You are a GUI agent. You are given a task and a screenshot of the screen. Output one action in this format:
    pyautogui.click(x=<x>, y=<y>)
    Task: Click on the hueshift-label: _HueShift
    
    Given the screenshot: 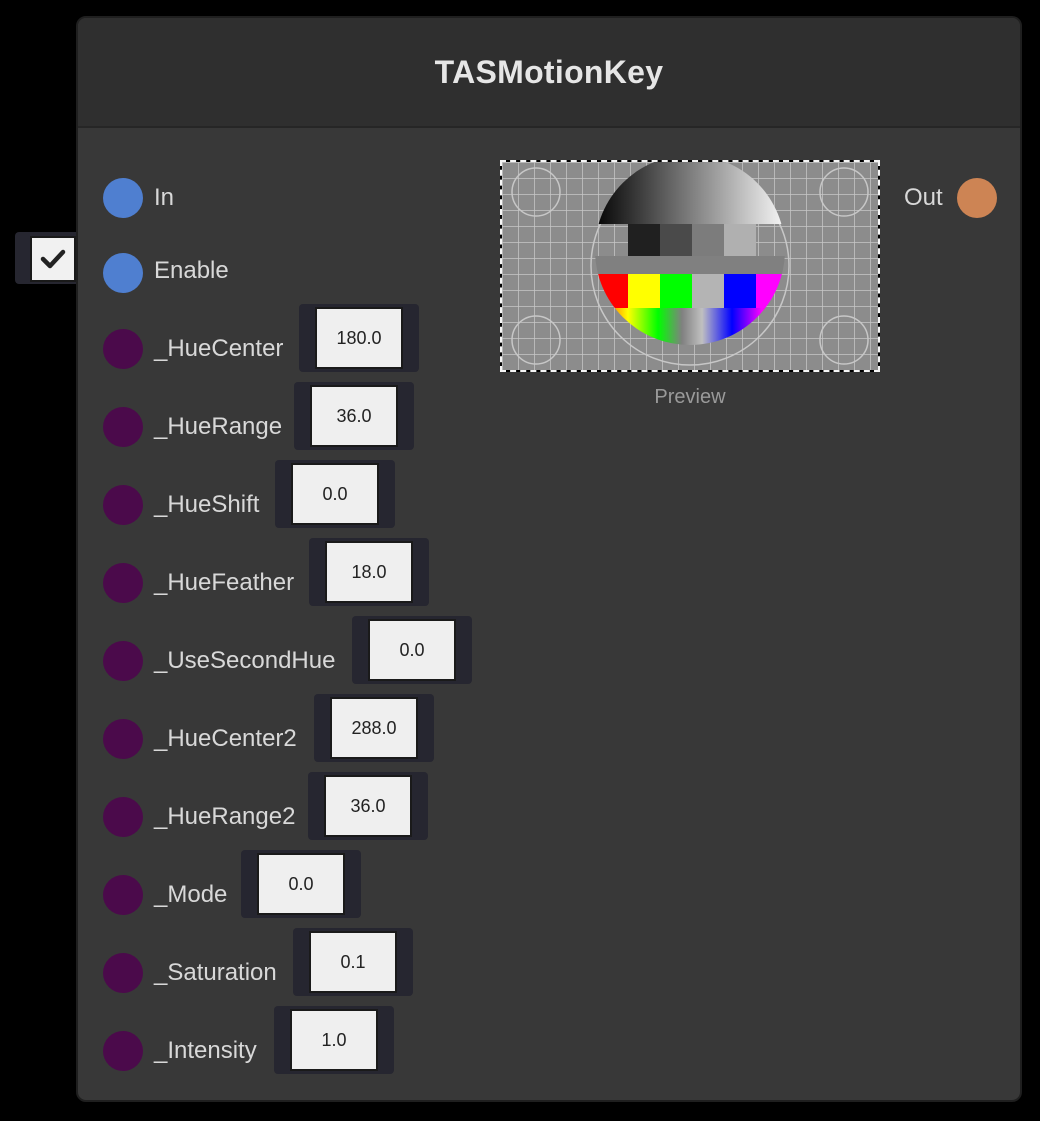 What is the action you would take?
    pyautogui.click(x=207, y=504)
    